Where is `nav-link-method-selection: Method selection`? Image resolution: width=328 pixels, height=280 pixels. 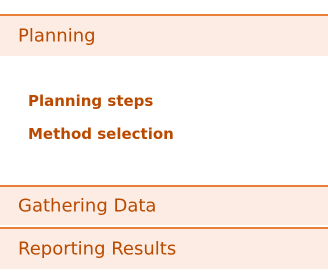
nav-link-method-selection: Method selection is located at coordinates (101, 134).